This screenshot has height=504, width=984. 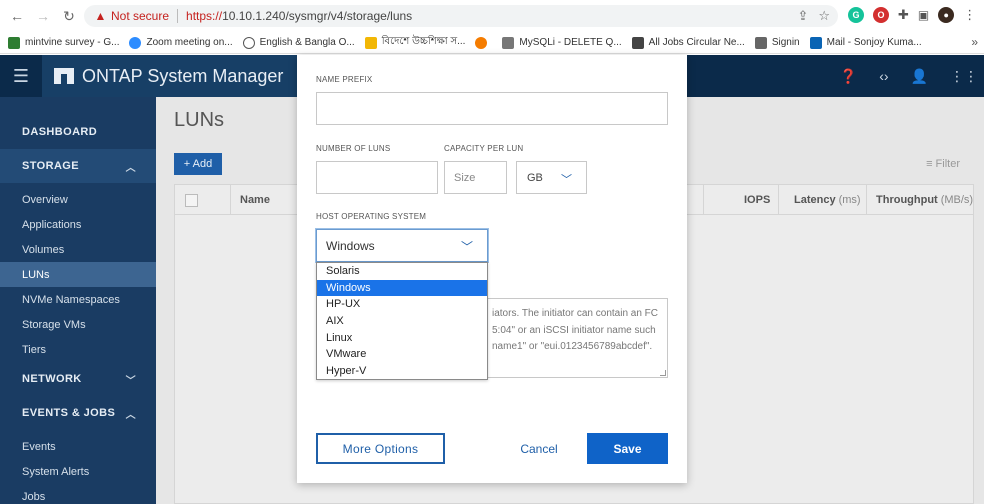 I want to click on os-option-hyper-v: Hyper-V, so click(x=402, y=371).